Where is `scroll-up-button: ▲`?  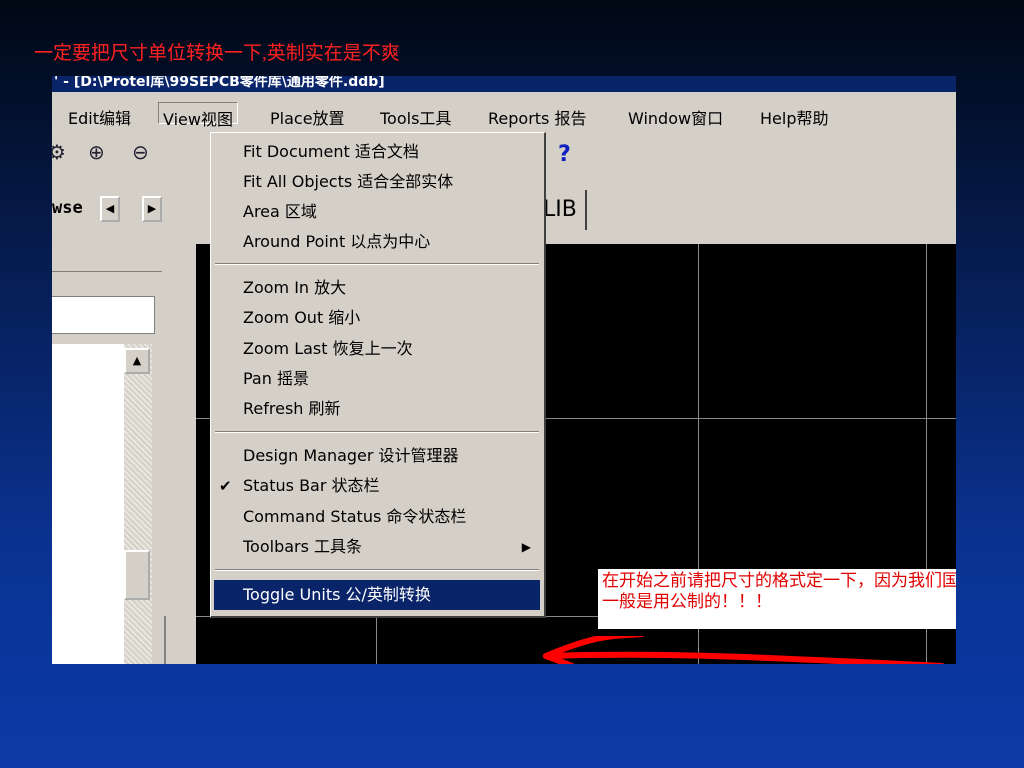
scroll-up-button: ▲ is located at coordinates (137, 361).